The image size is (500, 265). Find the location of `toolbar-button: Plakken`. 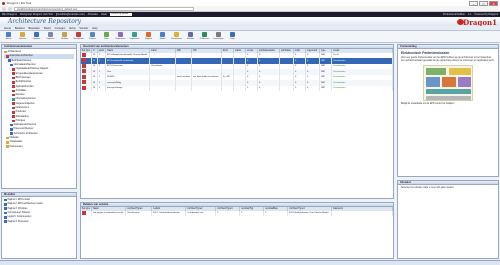

toolbar-button: Plakken is located at coordinates (64, 36).